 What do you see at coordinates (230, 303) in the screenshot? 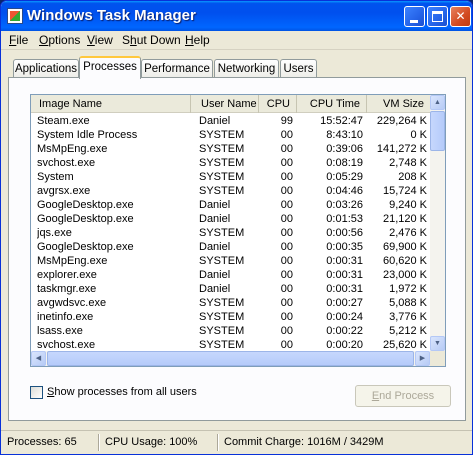
I see `table-row: avgwdsvc.exe SYSTEM 00 0:00:27 5,088 K` at bounding box center [230, 303].